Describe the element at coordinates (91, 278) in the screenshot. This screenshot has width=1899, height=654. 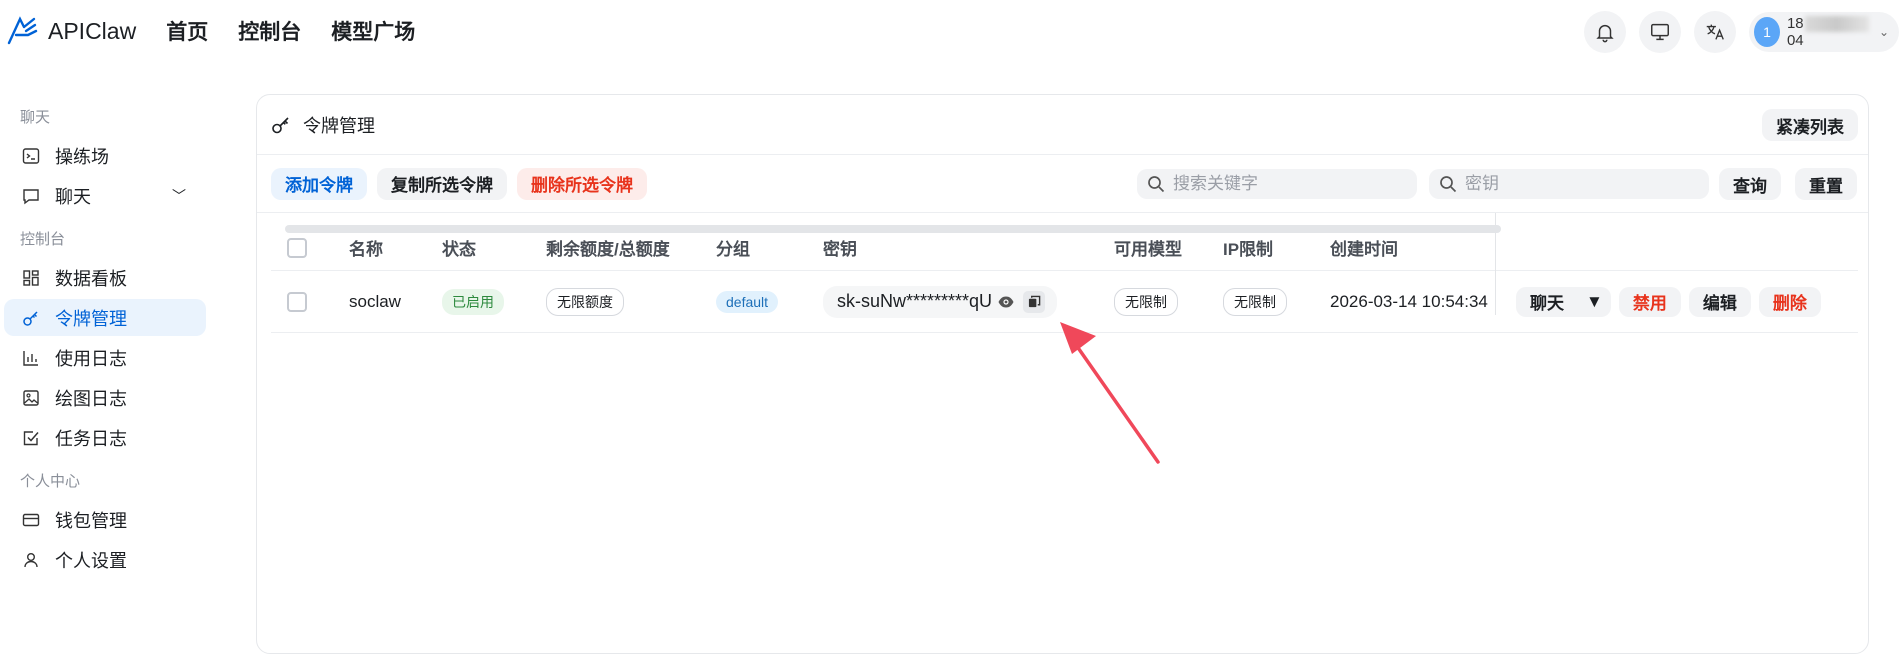
I see `sidebar-item-label: 数据看板` at that location.